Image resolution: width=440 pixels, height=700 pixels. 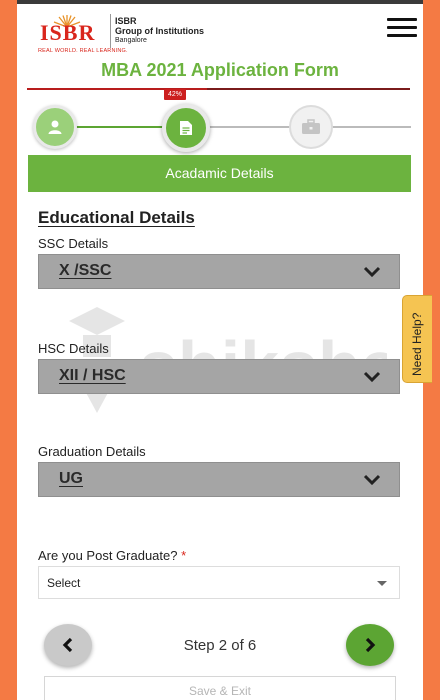 I want to click on form-title: MBA 2021 Application Form, so click(x=220, y=70).